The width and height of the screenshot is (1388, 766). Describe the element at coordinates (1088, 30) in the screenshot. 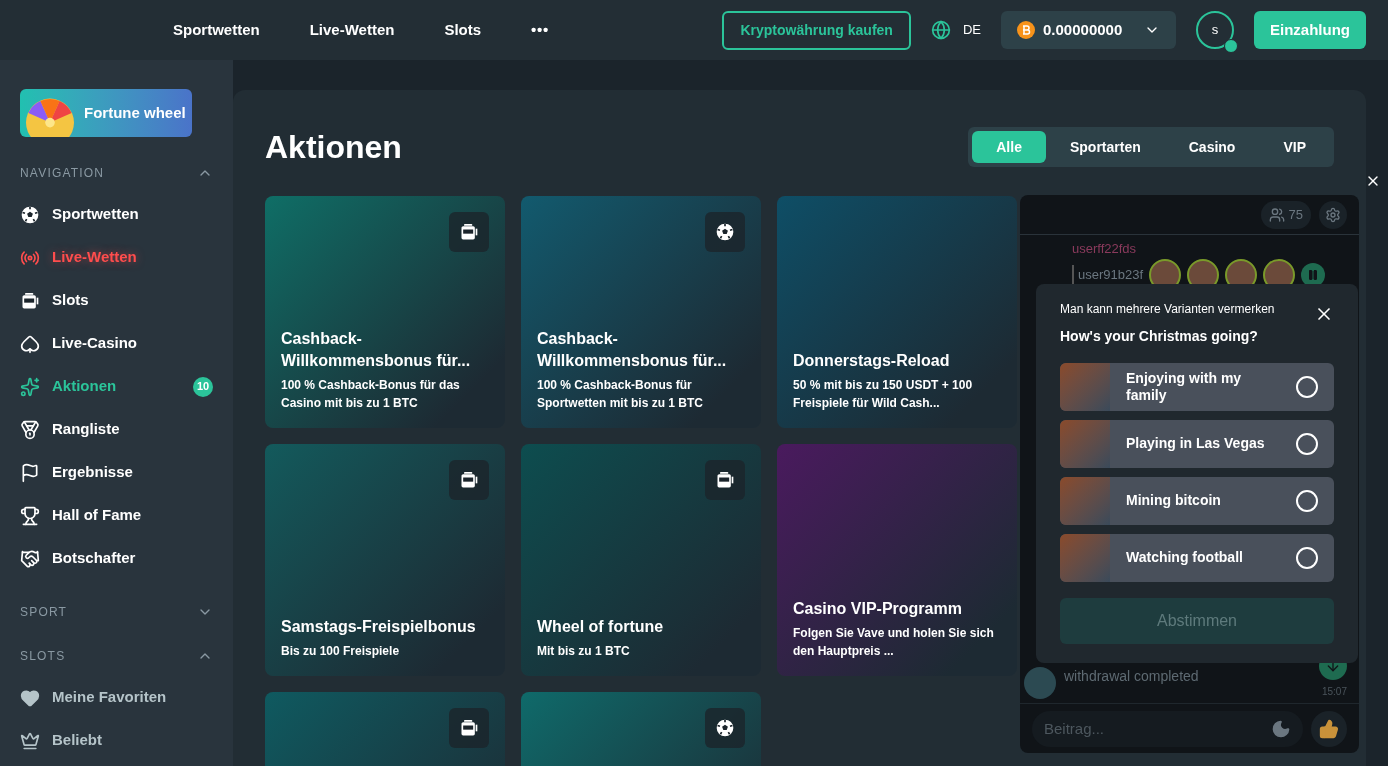

I see `balance-dropdown: 0.00000000` at that location.